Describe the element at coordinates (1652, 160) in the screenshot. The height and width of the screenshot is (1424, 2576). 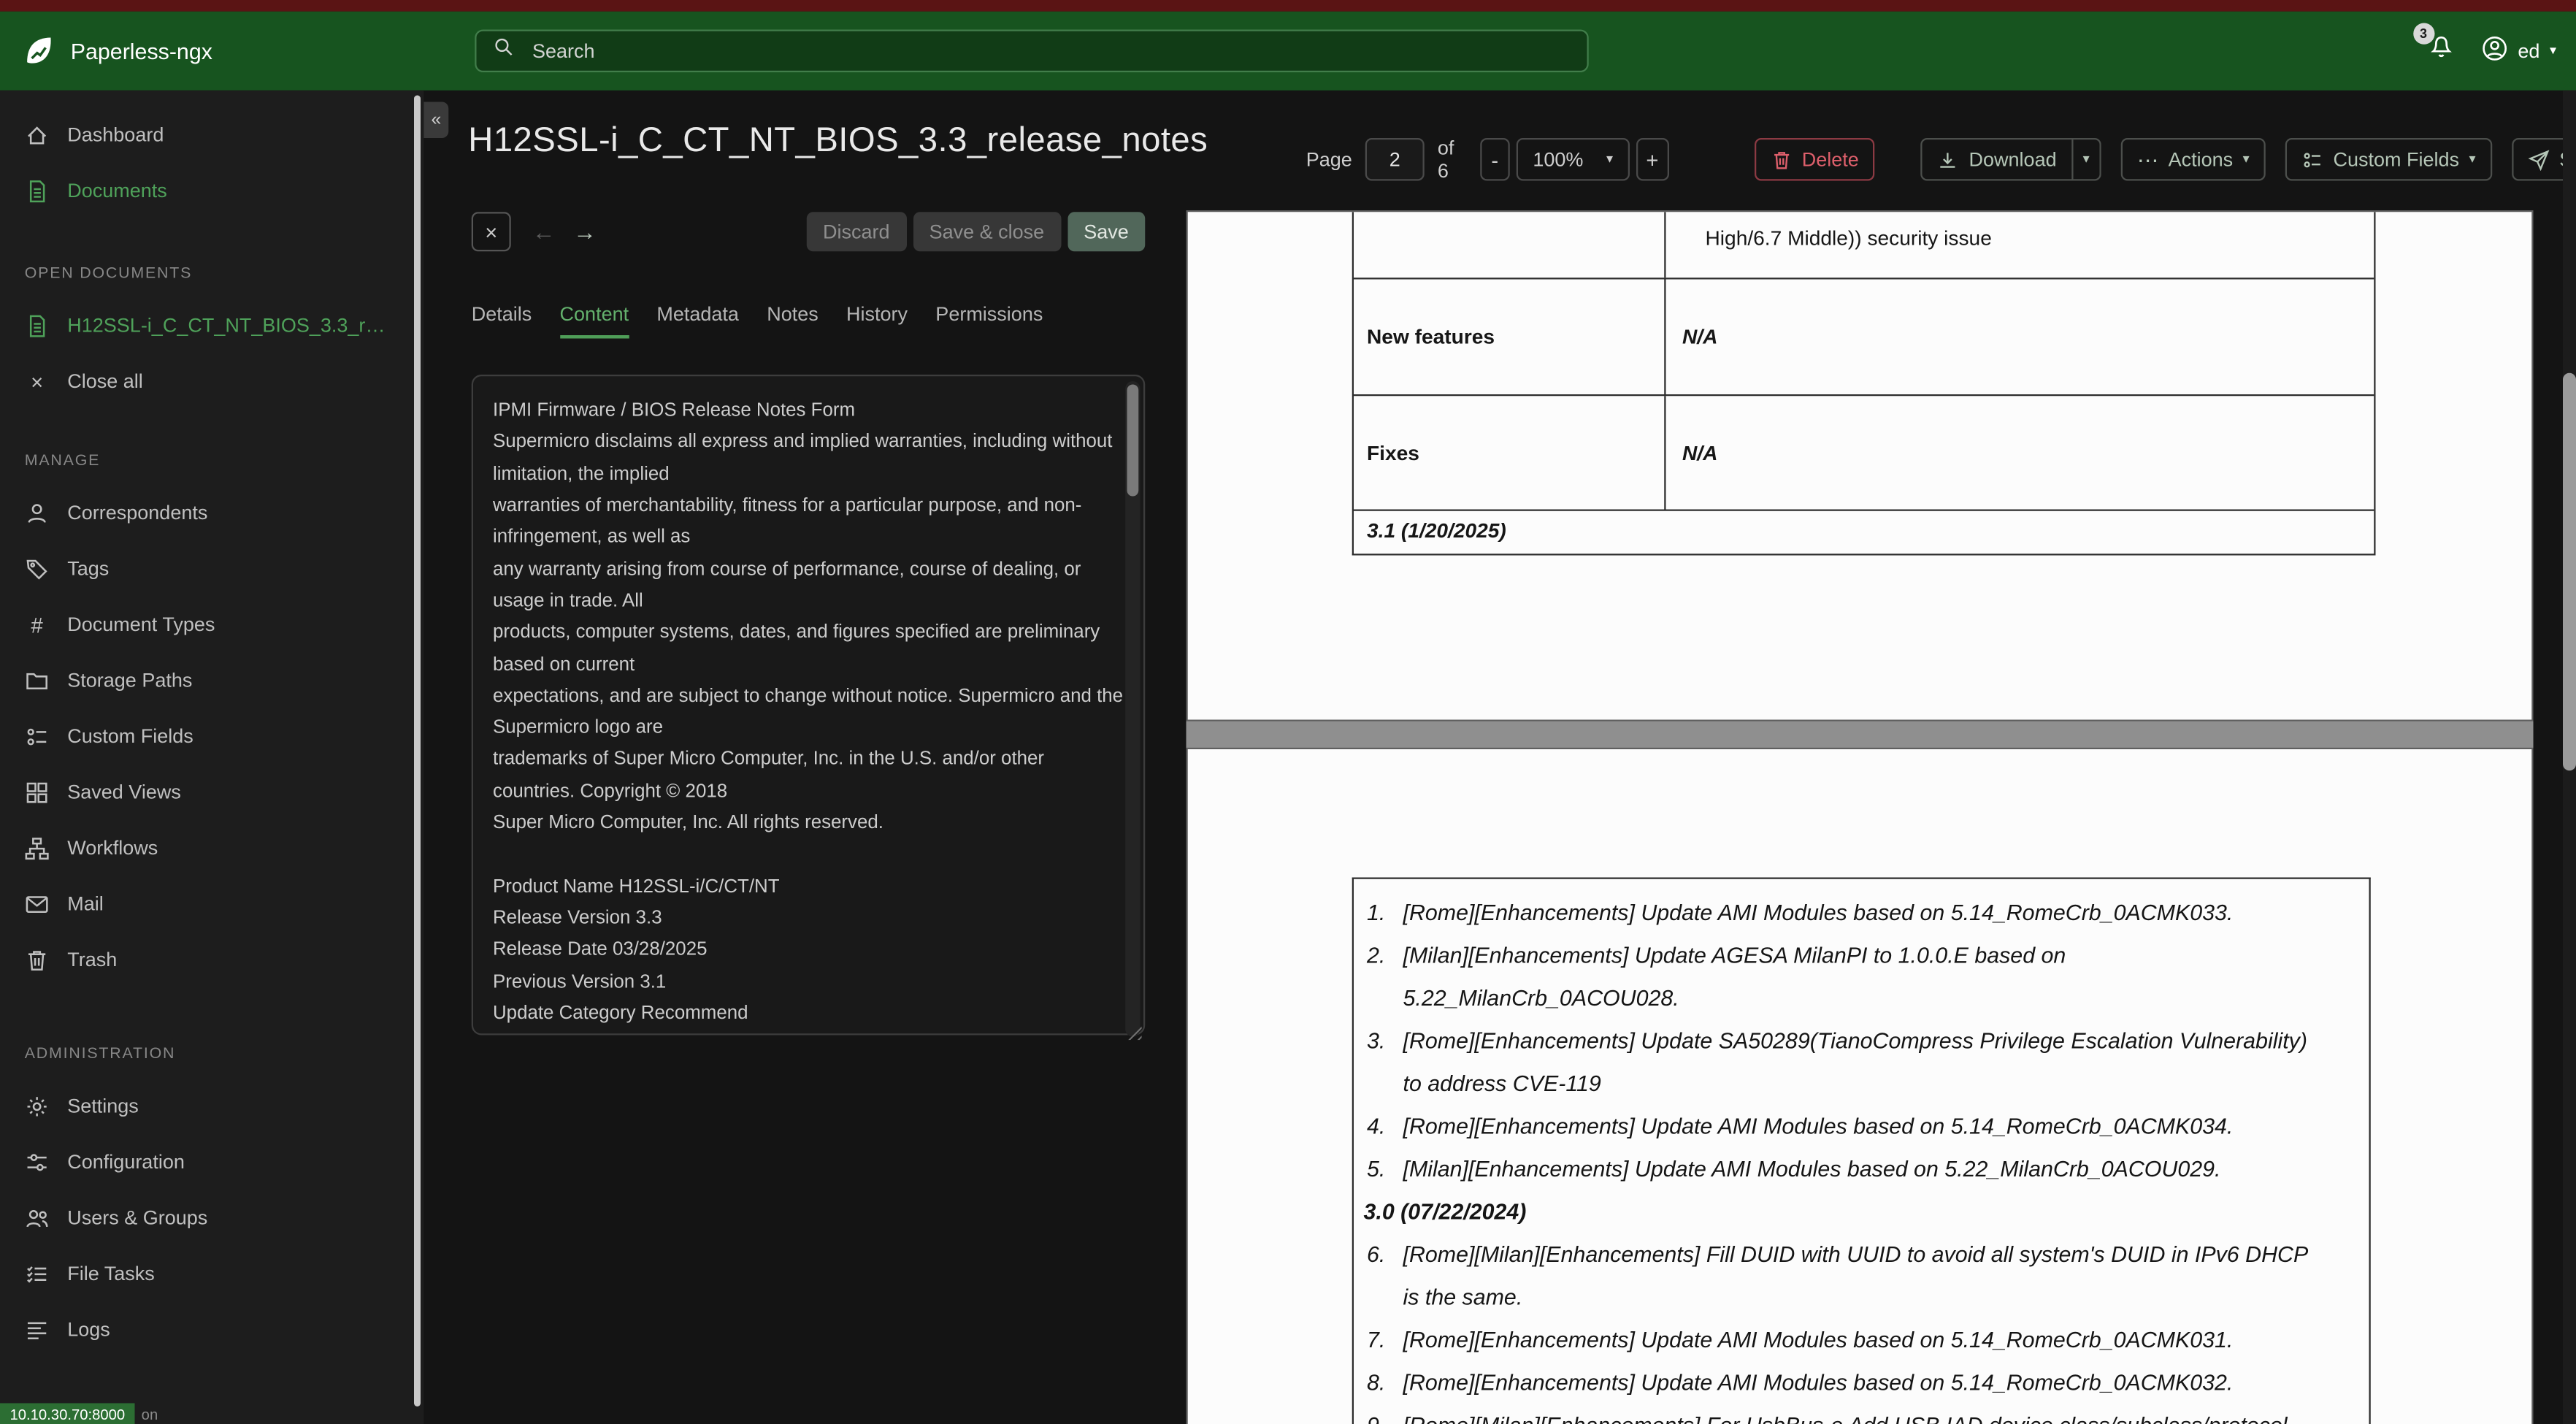
I see `zoom-in-button: +` at that location.